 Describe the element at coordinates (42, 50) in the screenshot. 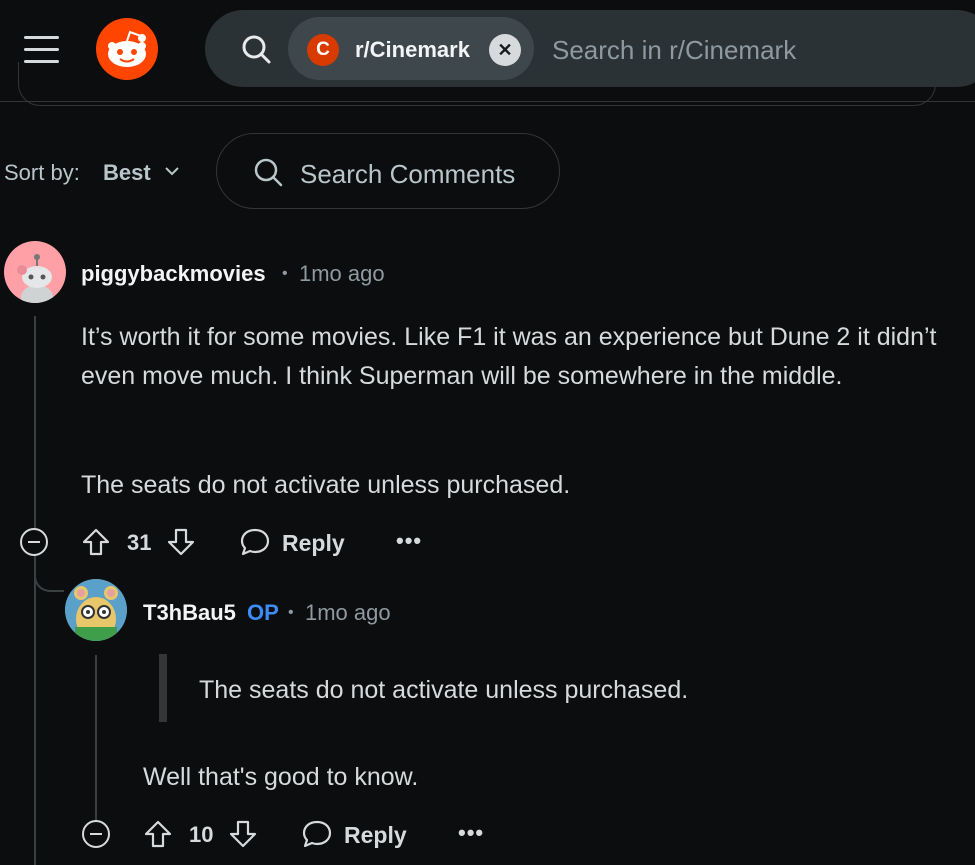

I see `menu-icon` at that location.